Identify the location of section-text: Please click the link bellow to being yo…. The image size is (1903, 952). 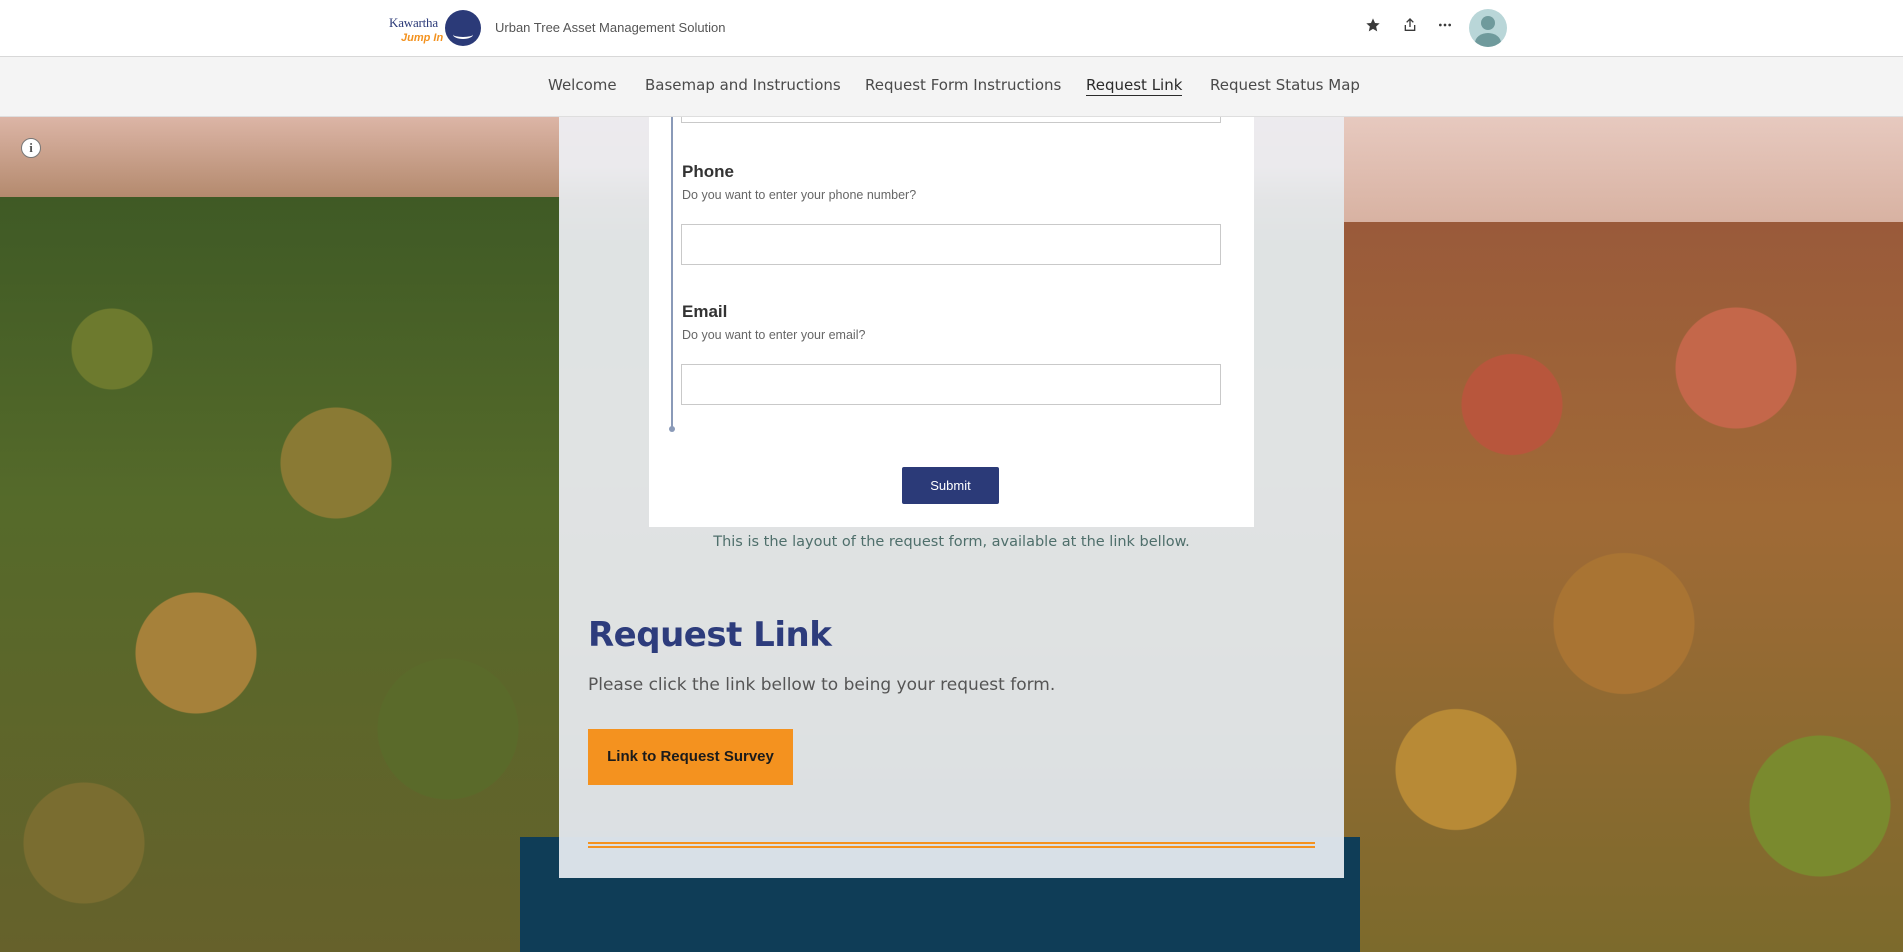
(822, 685).